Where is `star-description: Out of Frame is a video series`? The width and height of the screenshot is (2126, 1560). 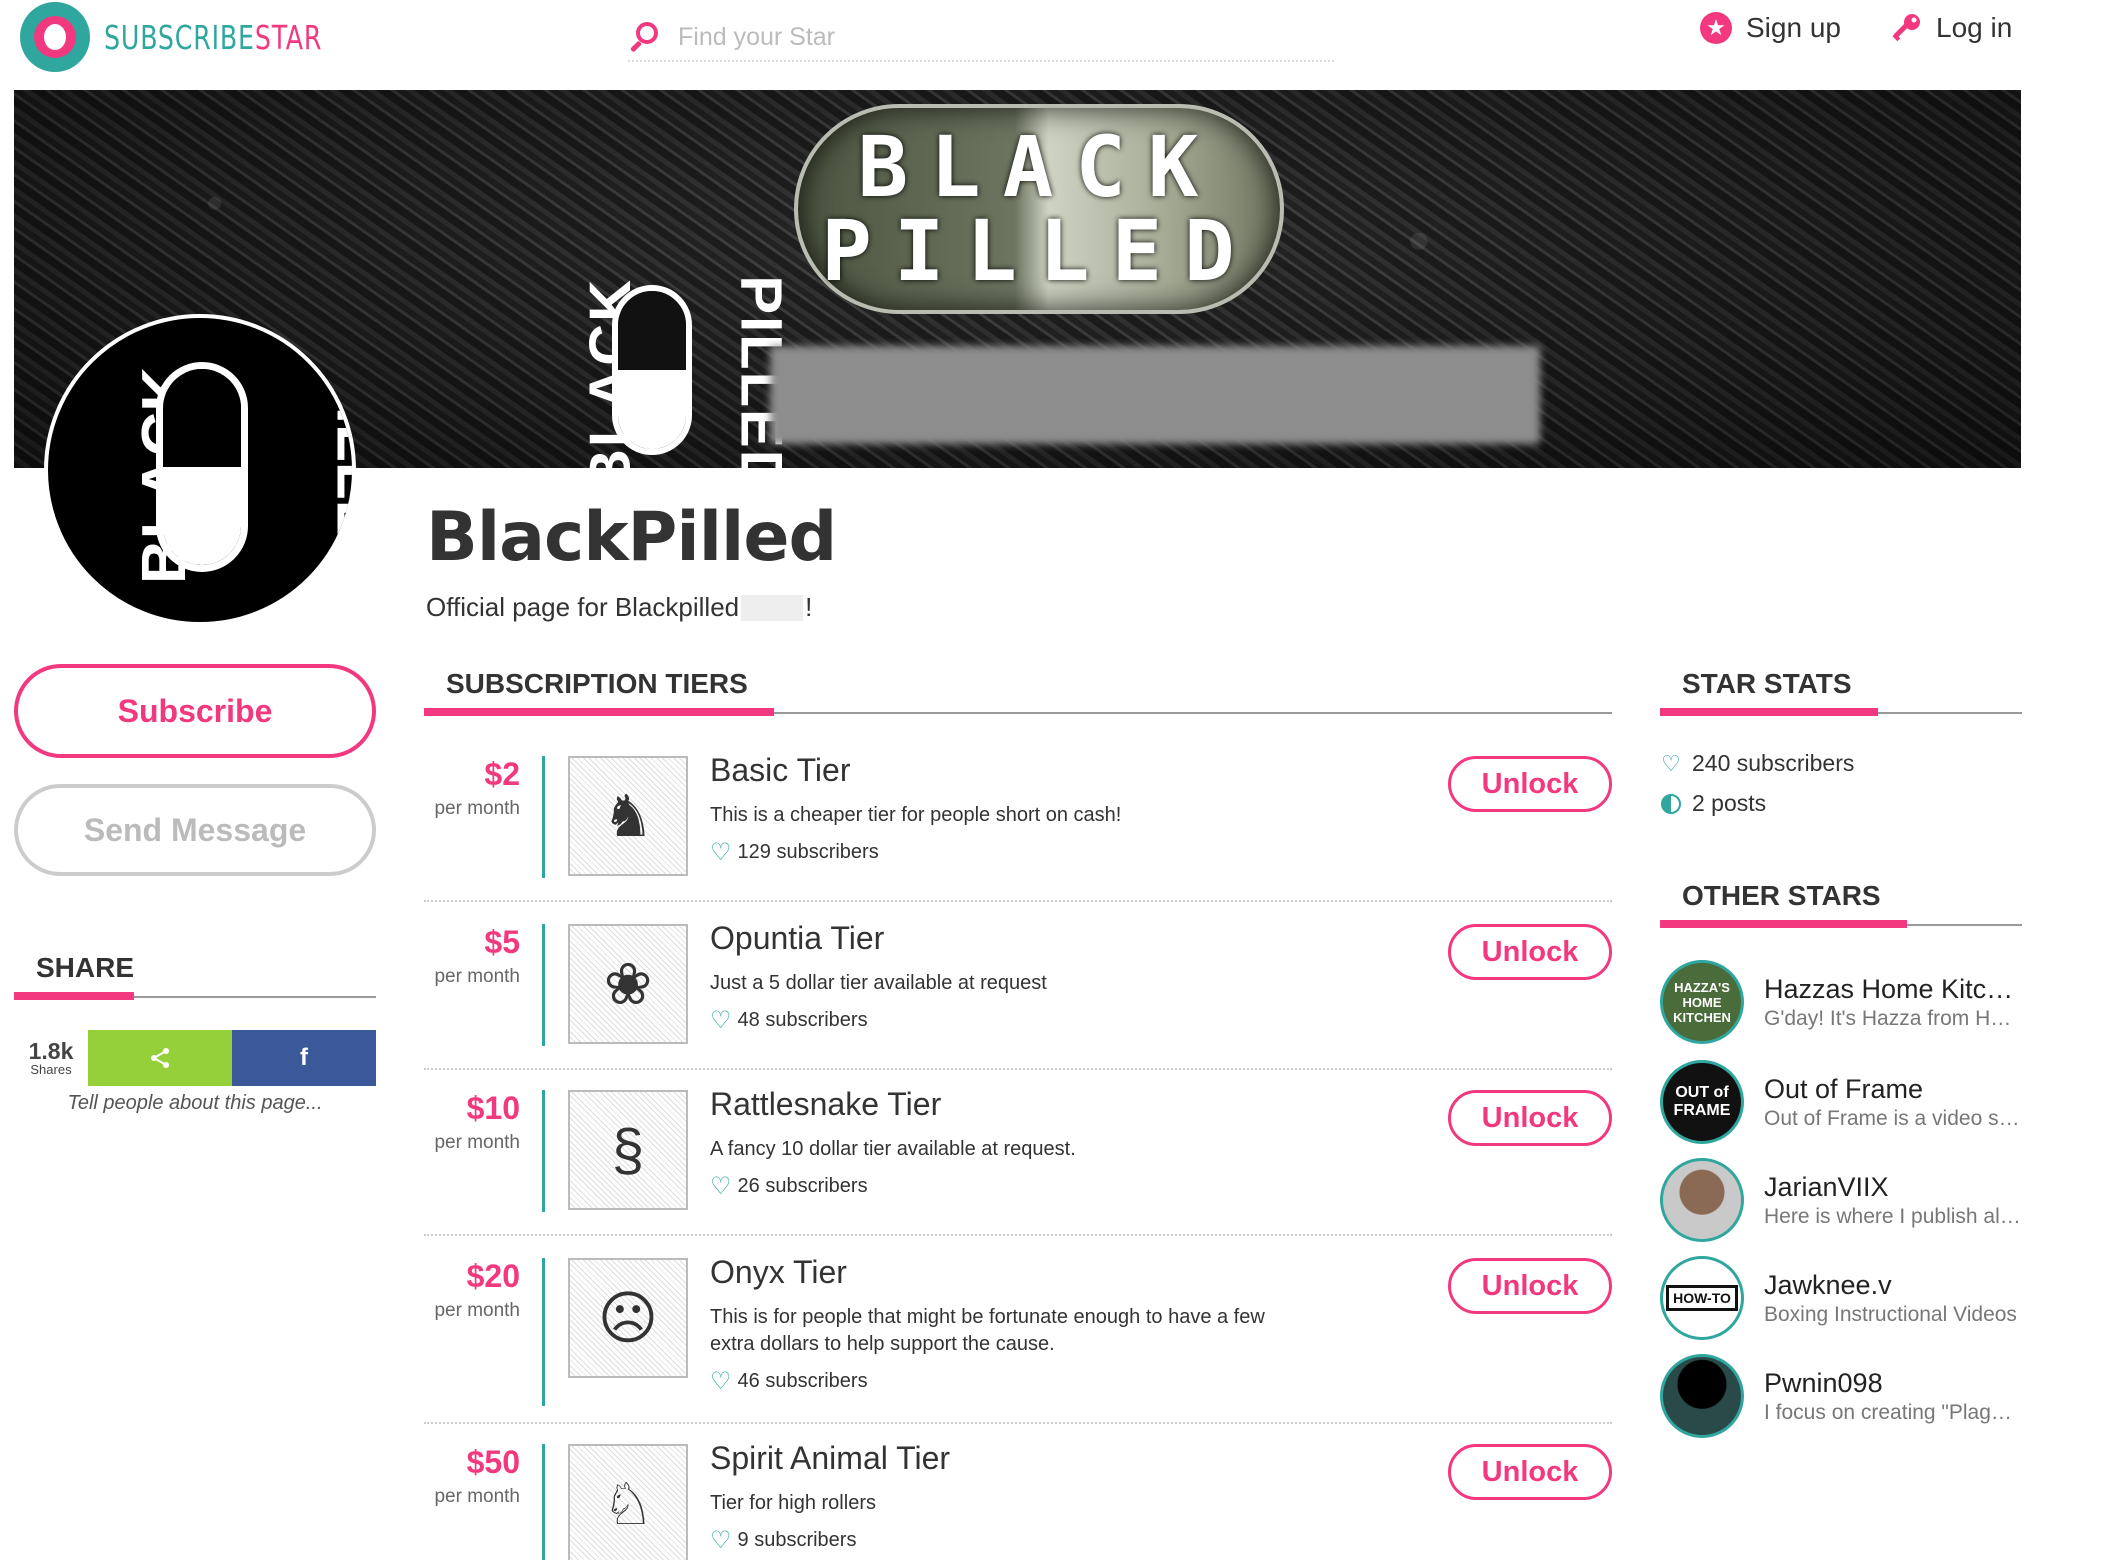 star-description: Out of Frame is a video series is located at coordinates (1893, 1118).